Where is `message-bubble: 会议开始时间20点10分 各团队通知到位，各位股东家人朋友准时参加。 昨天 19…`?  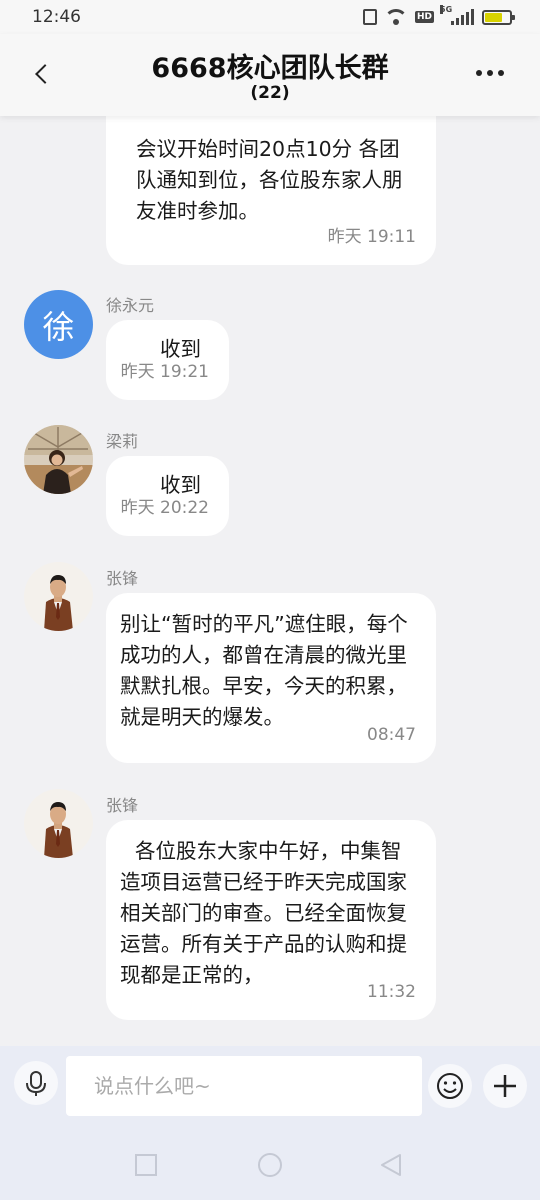
message-bubble: 会议开始时间20点10分 各团队通知到位，各位股东家人朋友准时参加。 昨天 19… is located at coordinates (271, 190).